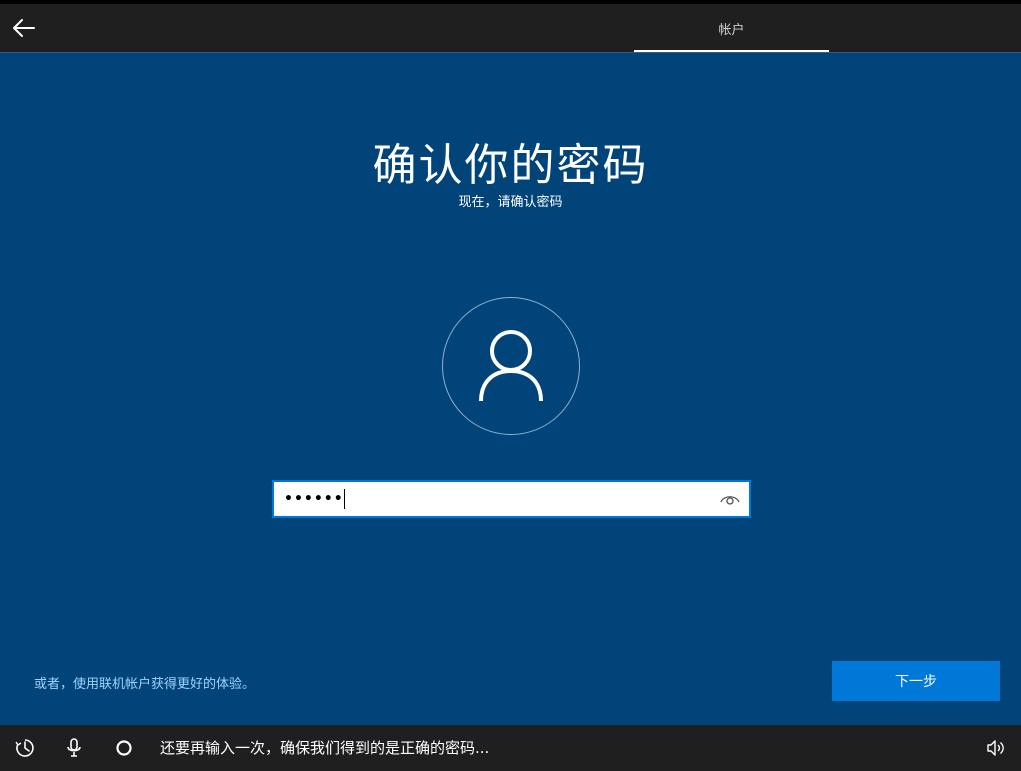  I want to click on volume-button, so click(996, 748).